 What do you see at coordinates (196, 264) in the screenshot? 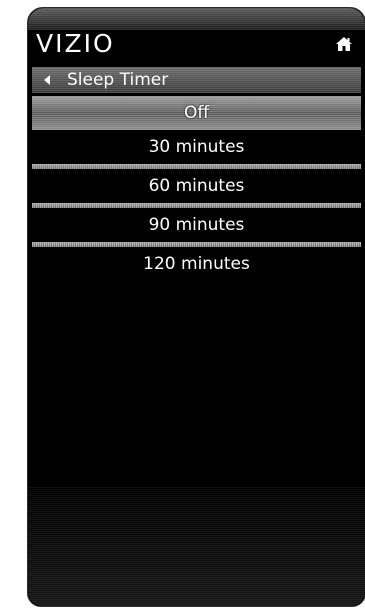
I see `option-120-minutes: 120 minutes` at bounding box center [196, 264].